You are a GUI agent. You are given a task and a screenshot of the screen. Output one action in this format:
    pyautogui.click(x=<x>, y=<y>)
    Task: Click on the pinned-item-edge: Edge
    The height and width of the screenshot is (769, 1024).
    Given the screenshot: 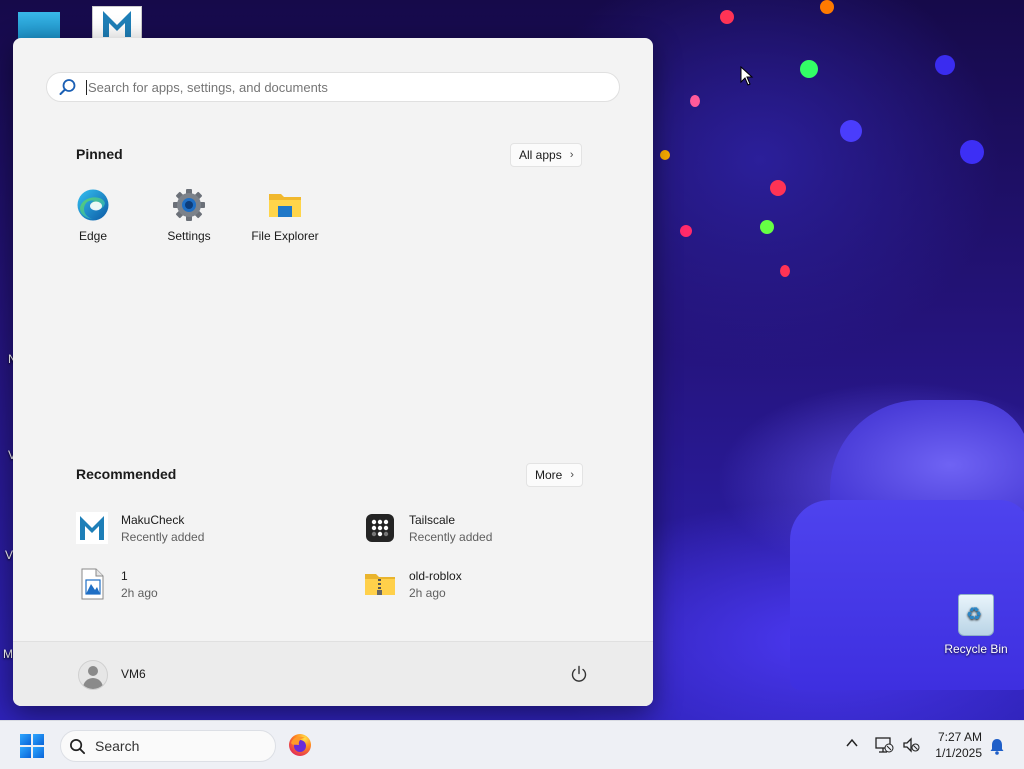 What is the action you would take?
    pyautogui.click(x=93, y=215)
    